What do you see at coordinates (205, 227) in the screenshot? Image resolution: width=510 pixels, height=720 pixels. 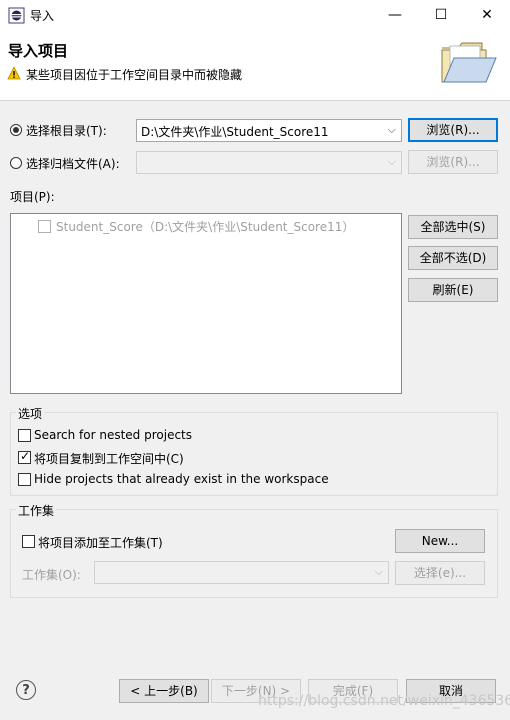 I see `project-item-label: Student_Score（D:\文件夹\作业\Student_Score11）` at bounding box center [205, 227].